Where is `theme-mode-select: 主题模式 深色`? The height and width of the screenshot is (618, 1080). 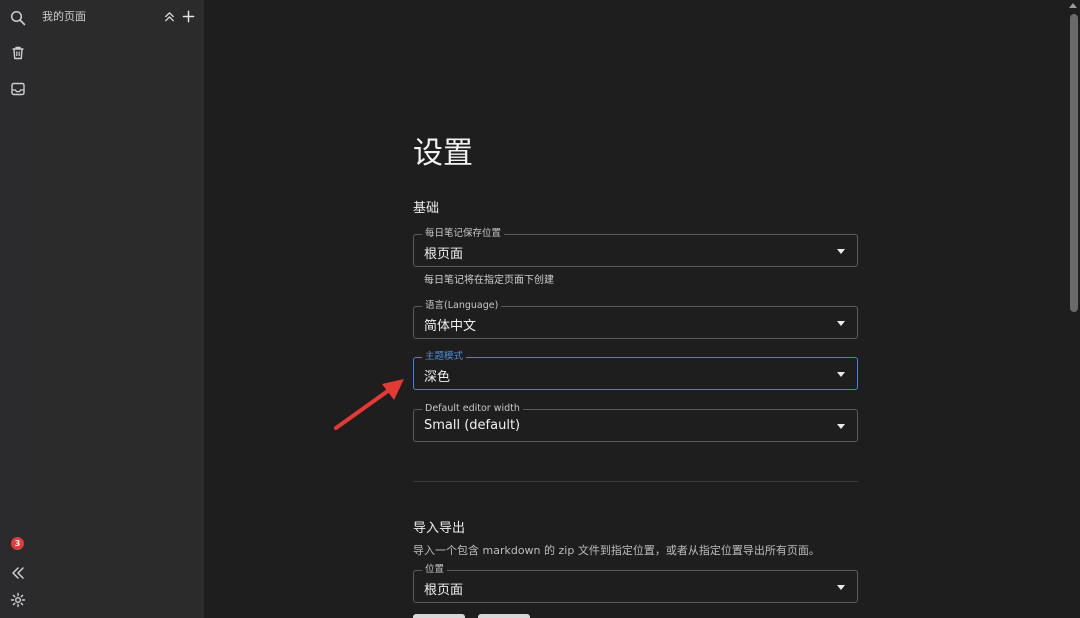 theme-mode-select: 主题模式 深色 is located at coordinates (635, 370).